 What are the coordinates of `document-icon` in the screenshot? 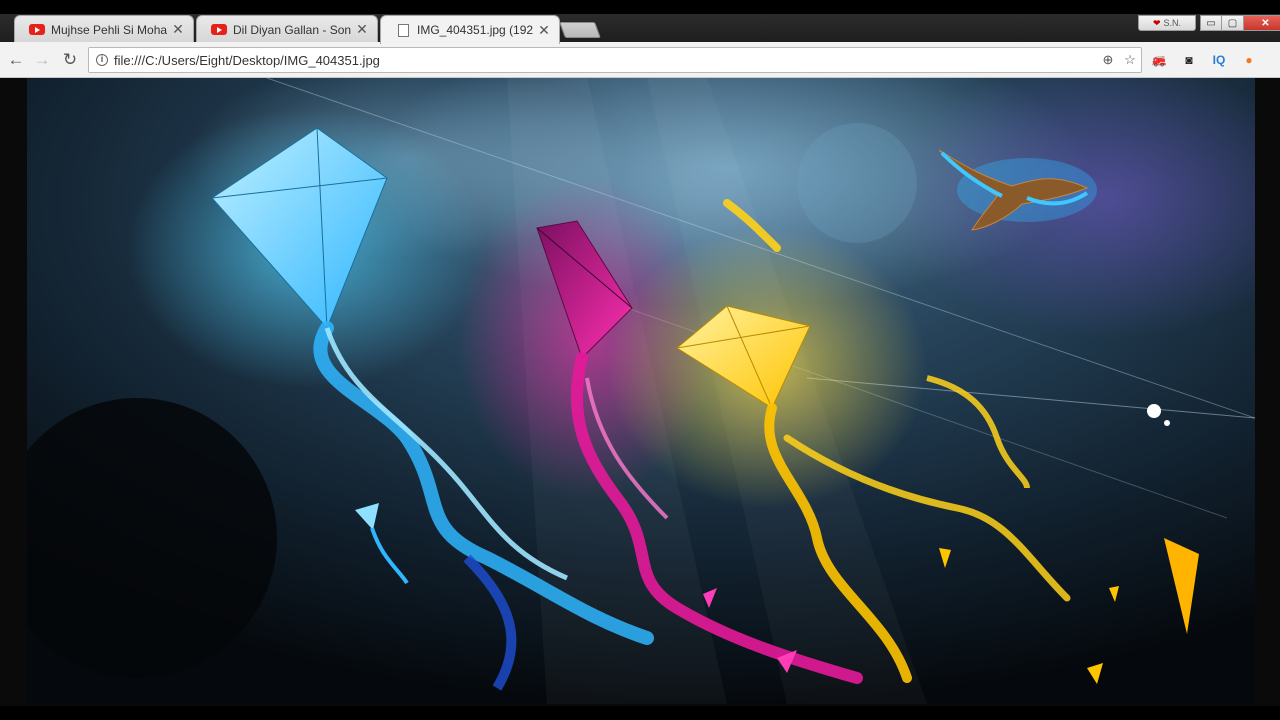 It's located at (403, 30).